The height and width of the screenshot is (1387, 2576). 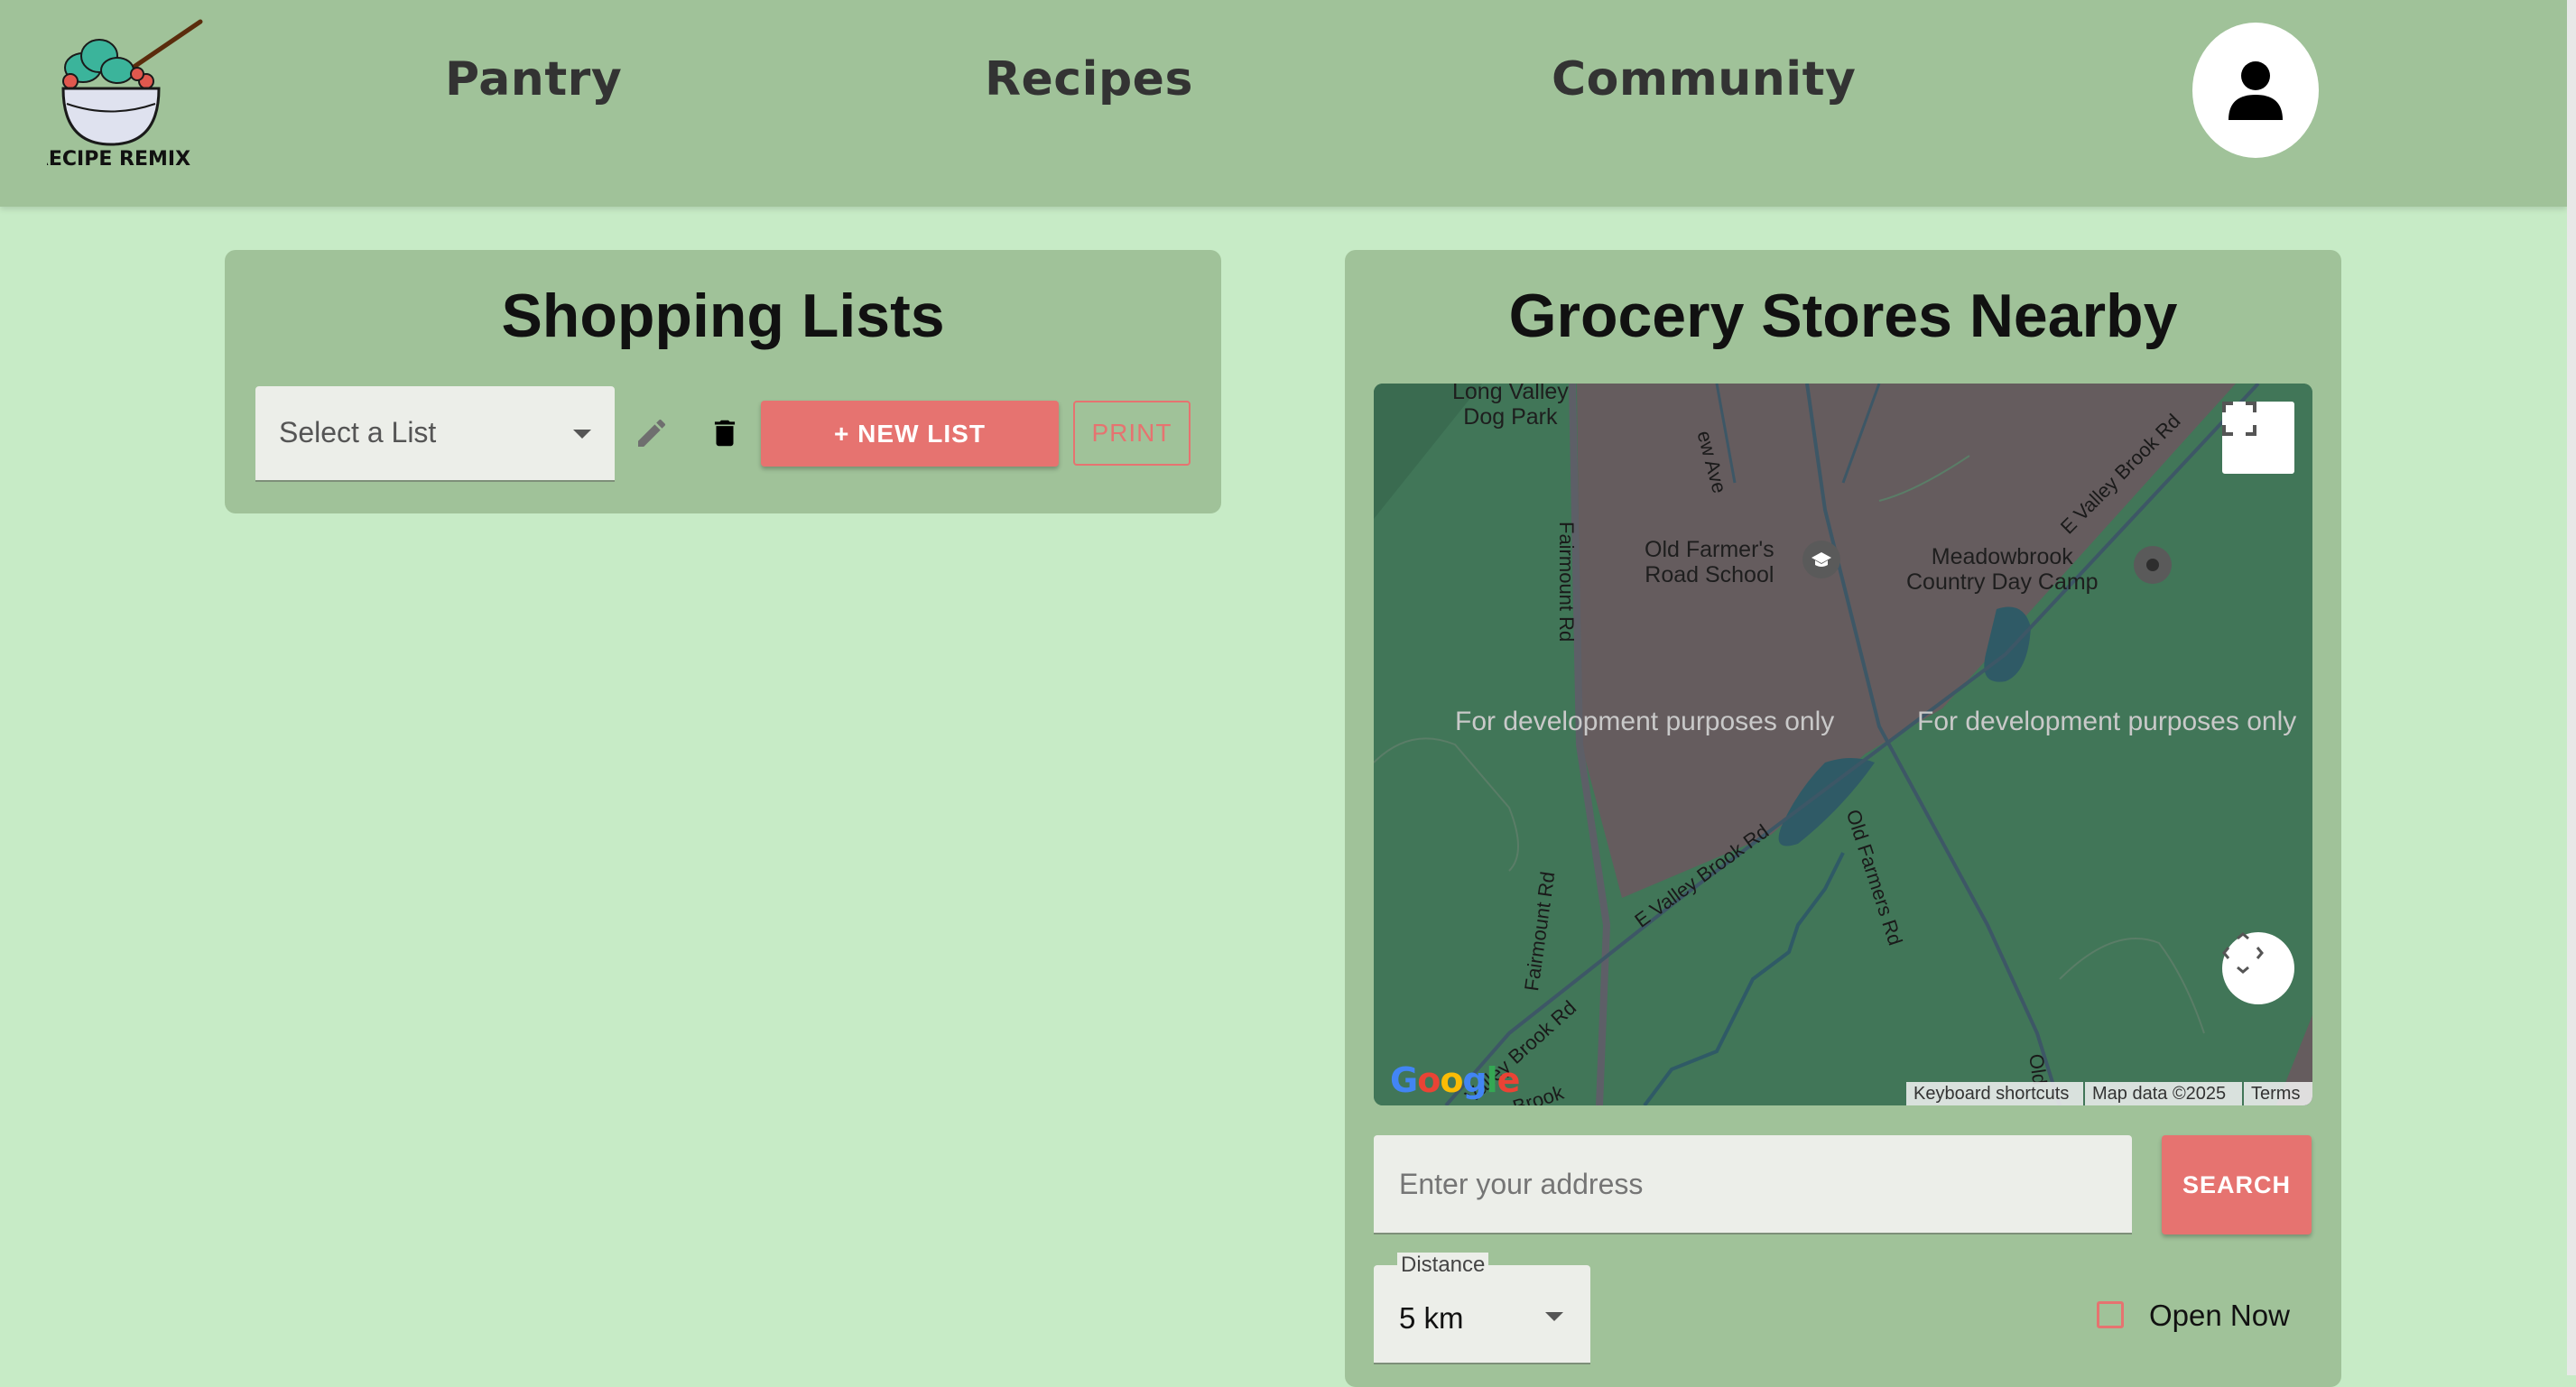 I want to click on distance-value: 5 km, so click(x=1431, y=1318).